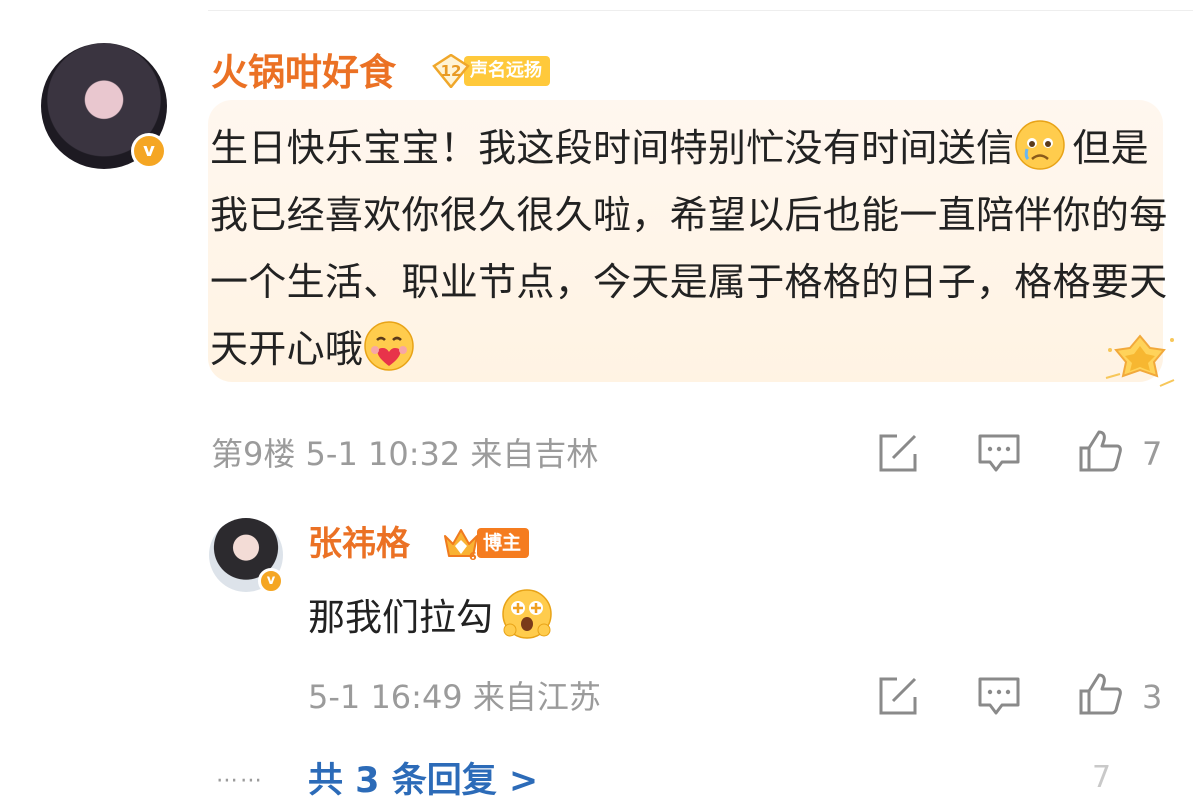  What do you see at coordinates (240, 780) in the screenshot?
I see `ellipsis-indicator: ⋯⋯` at bounding box center [240, 780].